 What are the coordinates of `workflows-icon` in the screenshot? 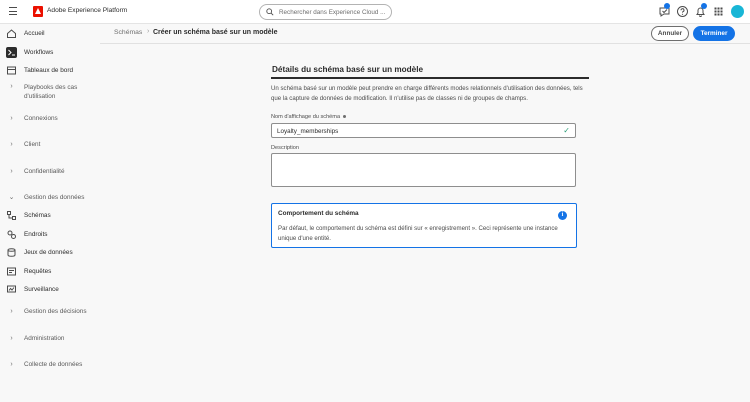 It's located at (11, 52).